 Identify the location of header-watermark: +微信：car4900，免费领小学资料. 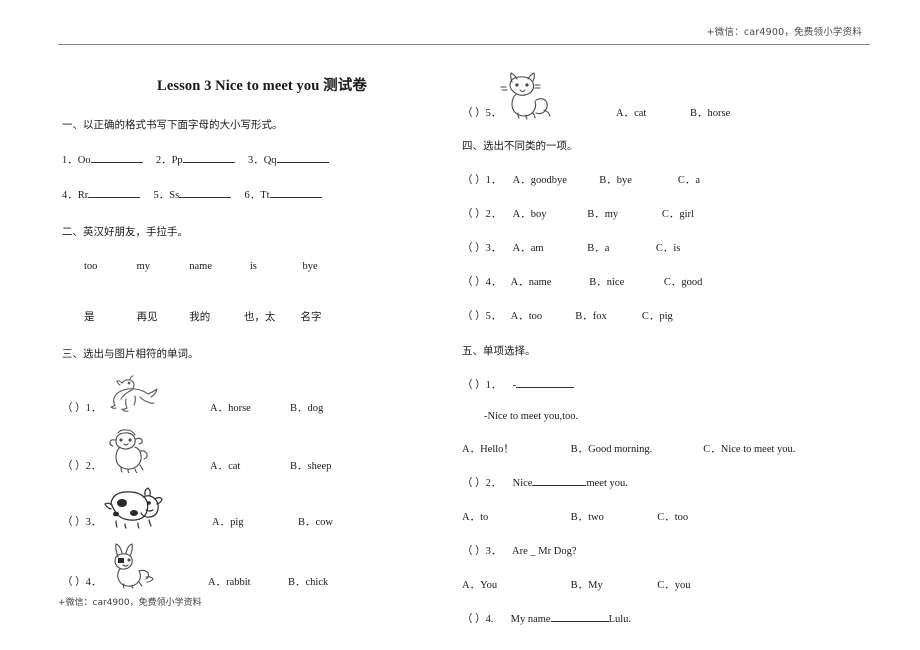
(784, 32).